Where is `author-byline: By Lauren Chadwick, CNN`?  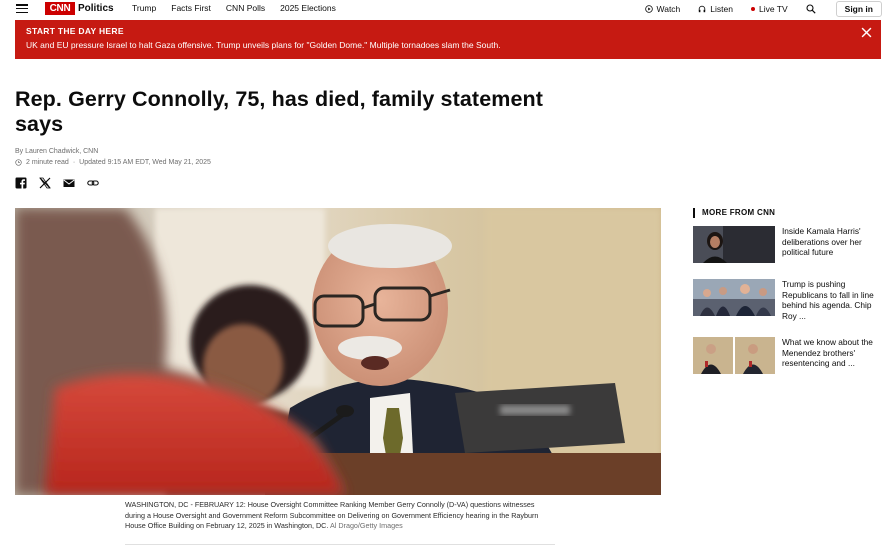 author-byline: By Lauren Chadwick, CNN is located at coordinates (56, 151).